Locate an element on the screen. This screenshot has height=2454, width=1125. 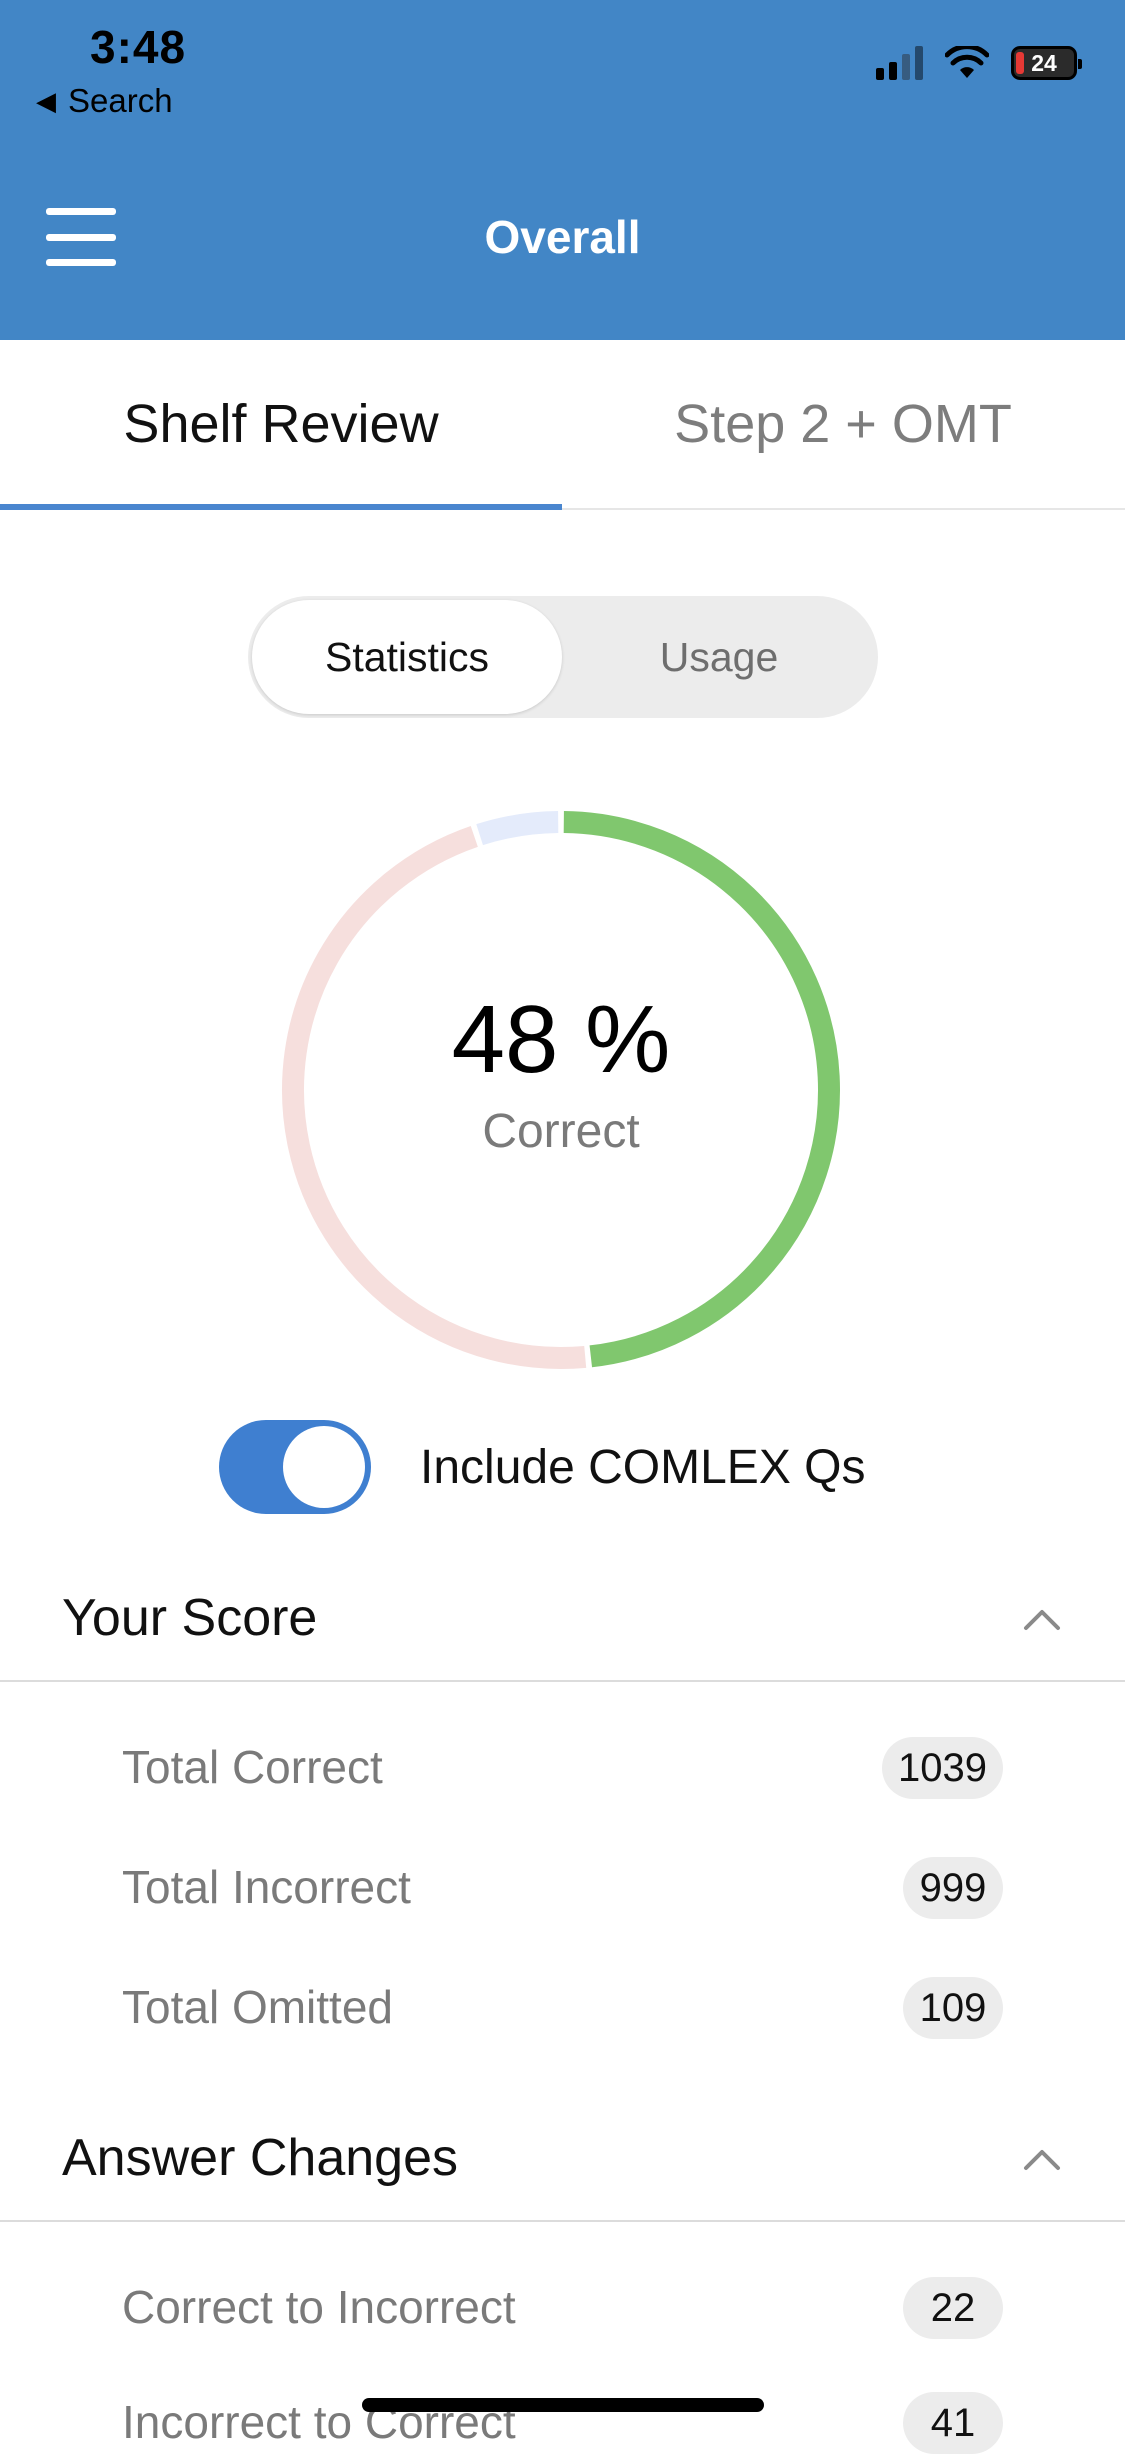
status-time: 3:48 is located at coordinates (138, 47).